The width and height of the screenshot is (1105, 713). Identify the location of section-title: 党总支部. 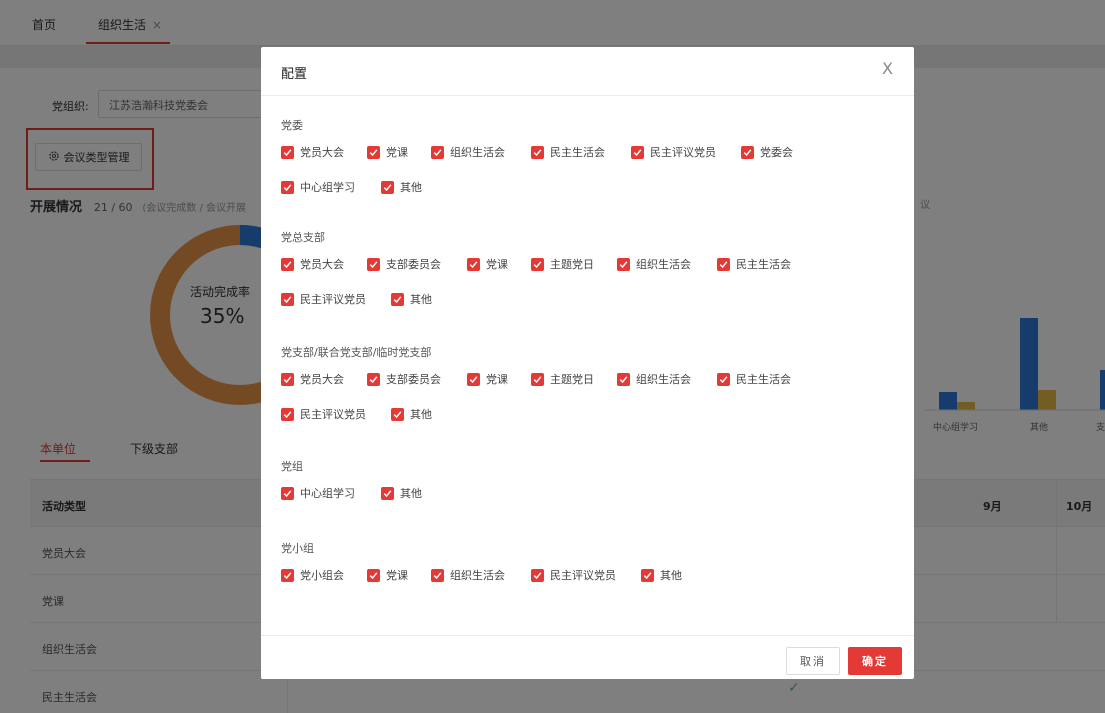
(303, 237).